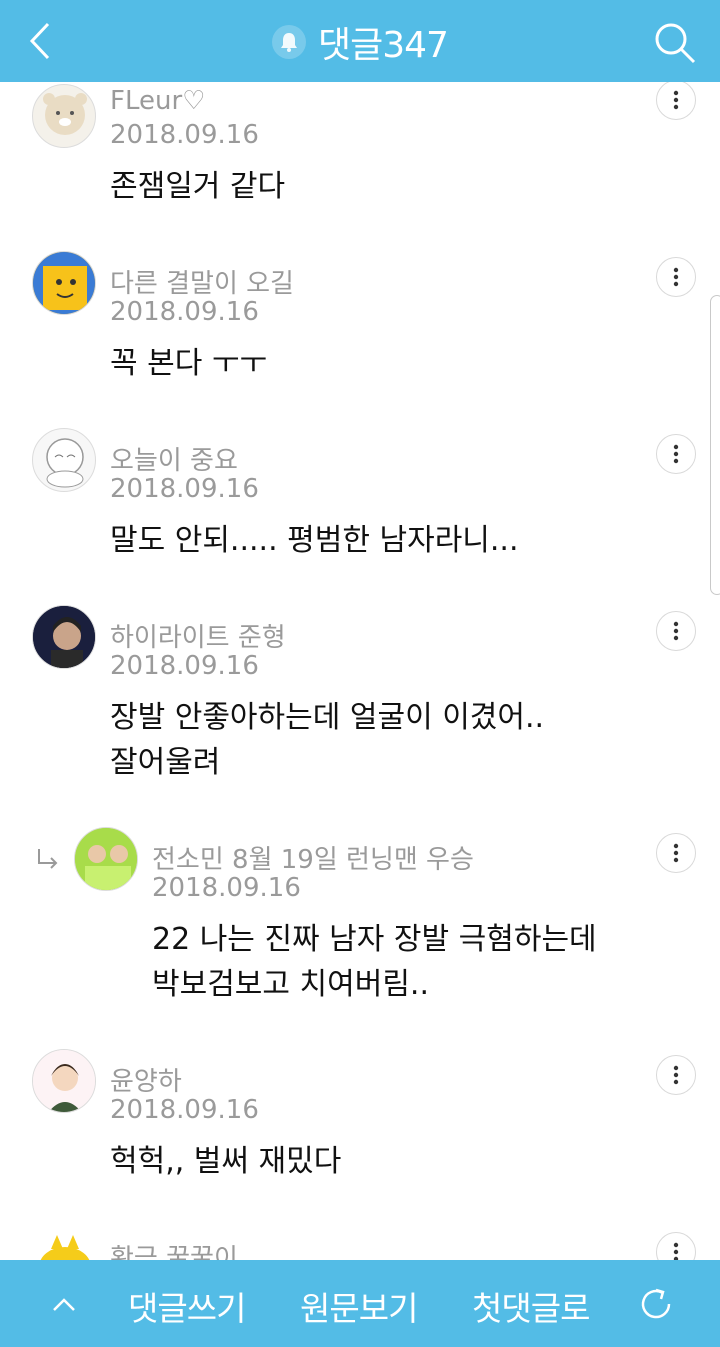  I want to click on search-icon, so click(675, 43).